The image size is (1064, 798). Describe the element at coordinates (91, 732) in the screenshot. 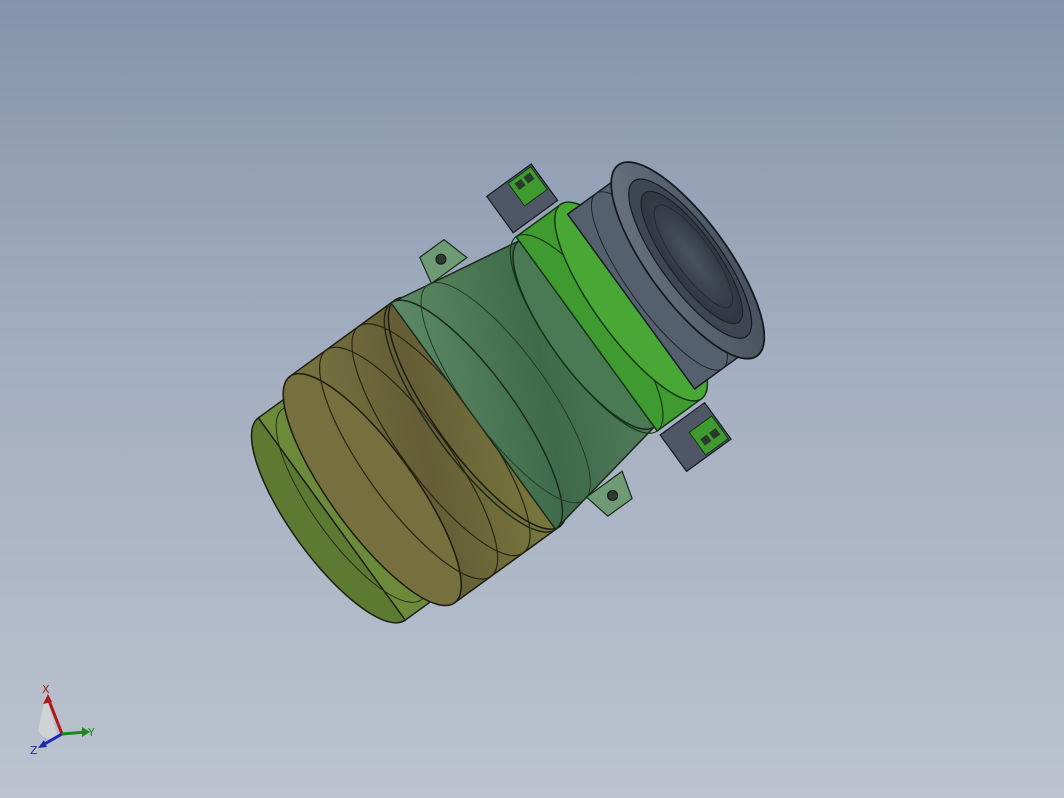

I see `y-axis-label: Y` at that location.